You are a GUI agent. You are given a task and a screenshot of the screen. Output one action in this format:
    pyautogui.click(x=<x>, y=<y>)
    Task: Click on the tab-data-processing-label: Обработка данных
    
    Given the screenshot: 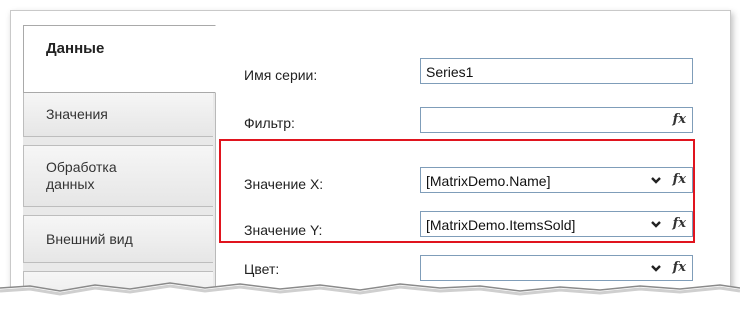 What is the action you would take?
    pyautogui.click(x=81, y=175)
    